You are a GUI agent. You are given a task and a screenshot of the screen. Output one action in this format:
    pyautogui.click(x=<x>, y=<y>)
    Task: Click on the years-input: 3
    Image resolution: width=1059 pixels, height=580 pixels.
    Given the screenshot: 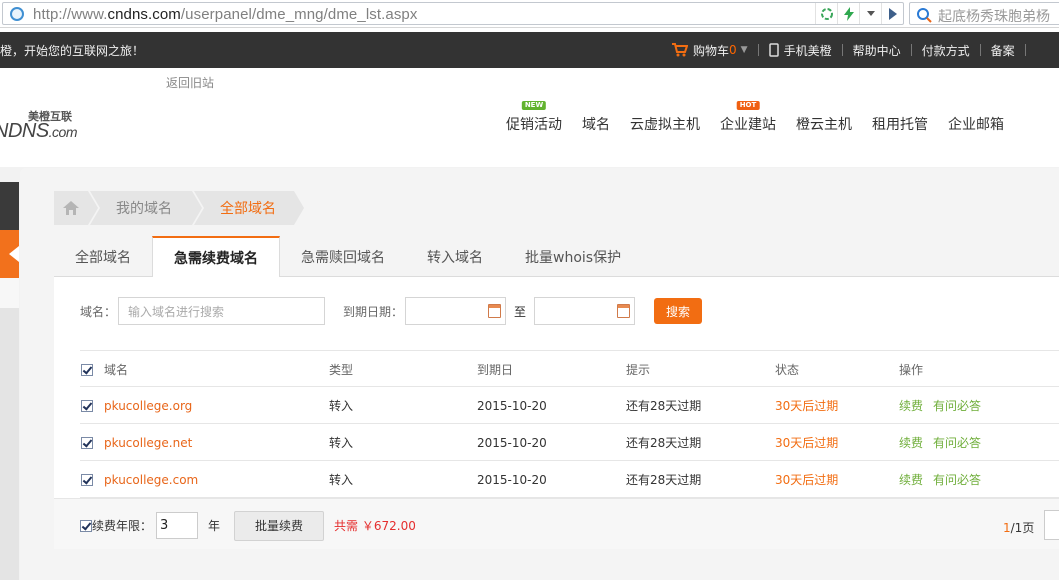 What is the action you would take?
    pyautogui.click(x=177, y=525)
    